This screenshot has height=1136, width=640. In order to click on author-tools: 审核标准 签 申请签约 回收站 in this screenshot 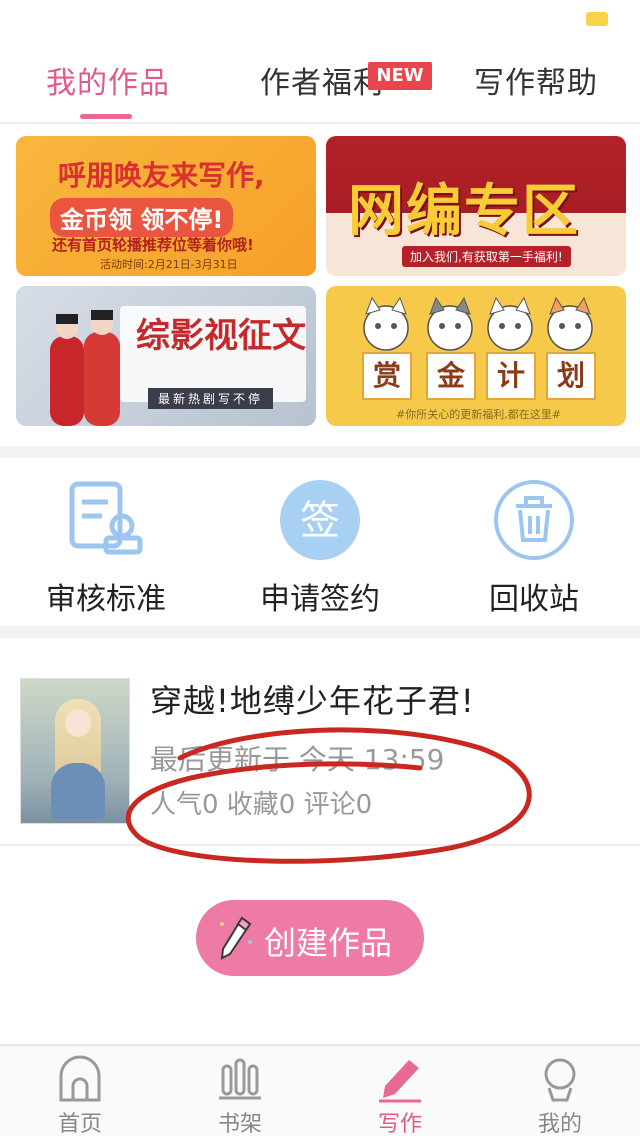, I will do `click(320, 542)`.